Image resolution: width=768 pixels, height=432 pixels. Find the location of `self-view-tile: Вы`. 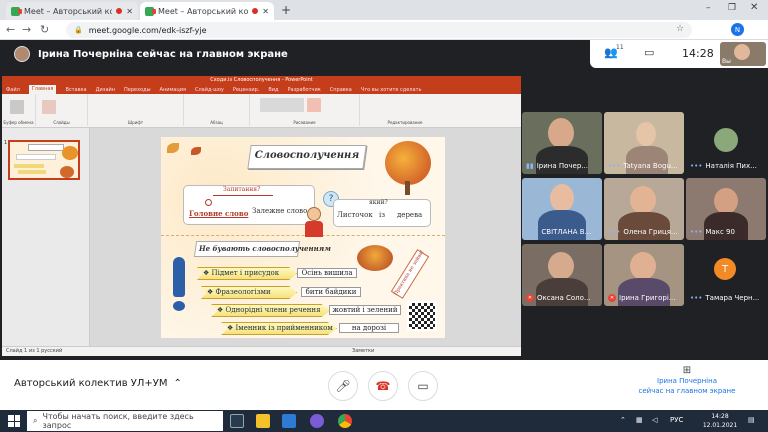

self-view-tile: Вы is located at coordinates (743, 54).